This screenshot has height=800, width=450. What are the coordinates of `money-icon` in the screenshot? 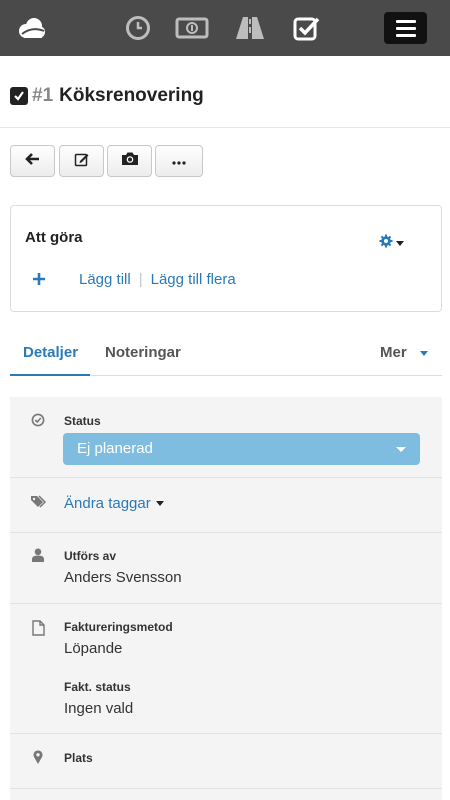 It's located at (192, 28).